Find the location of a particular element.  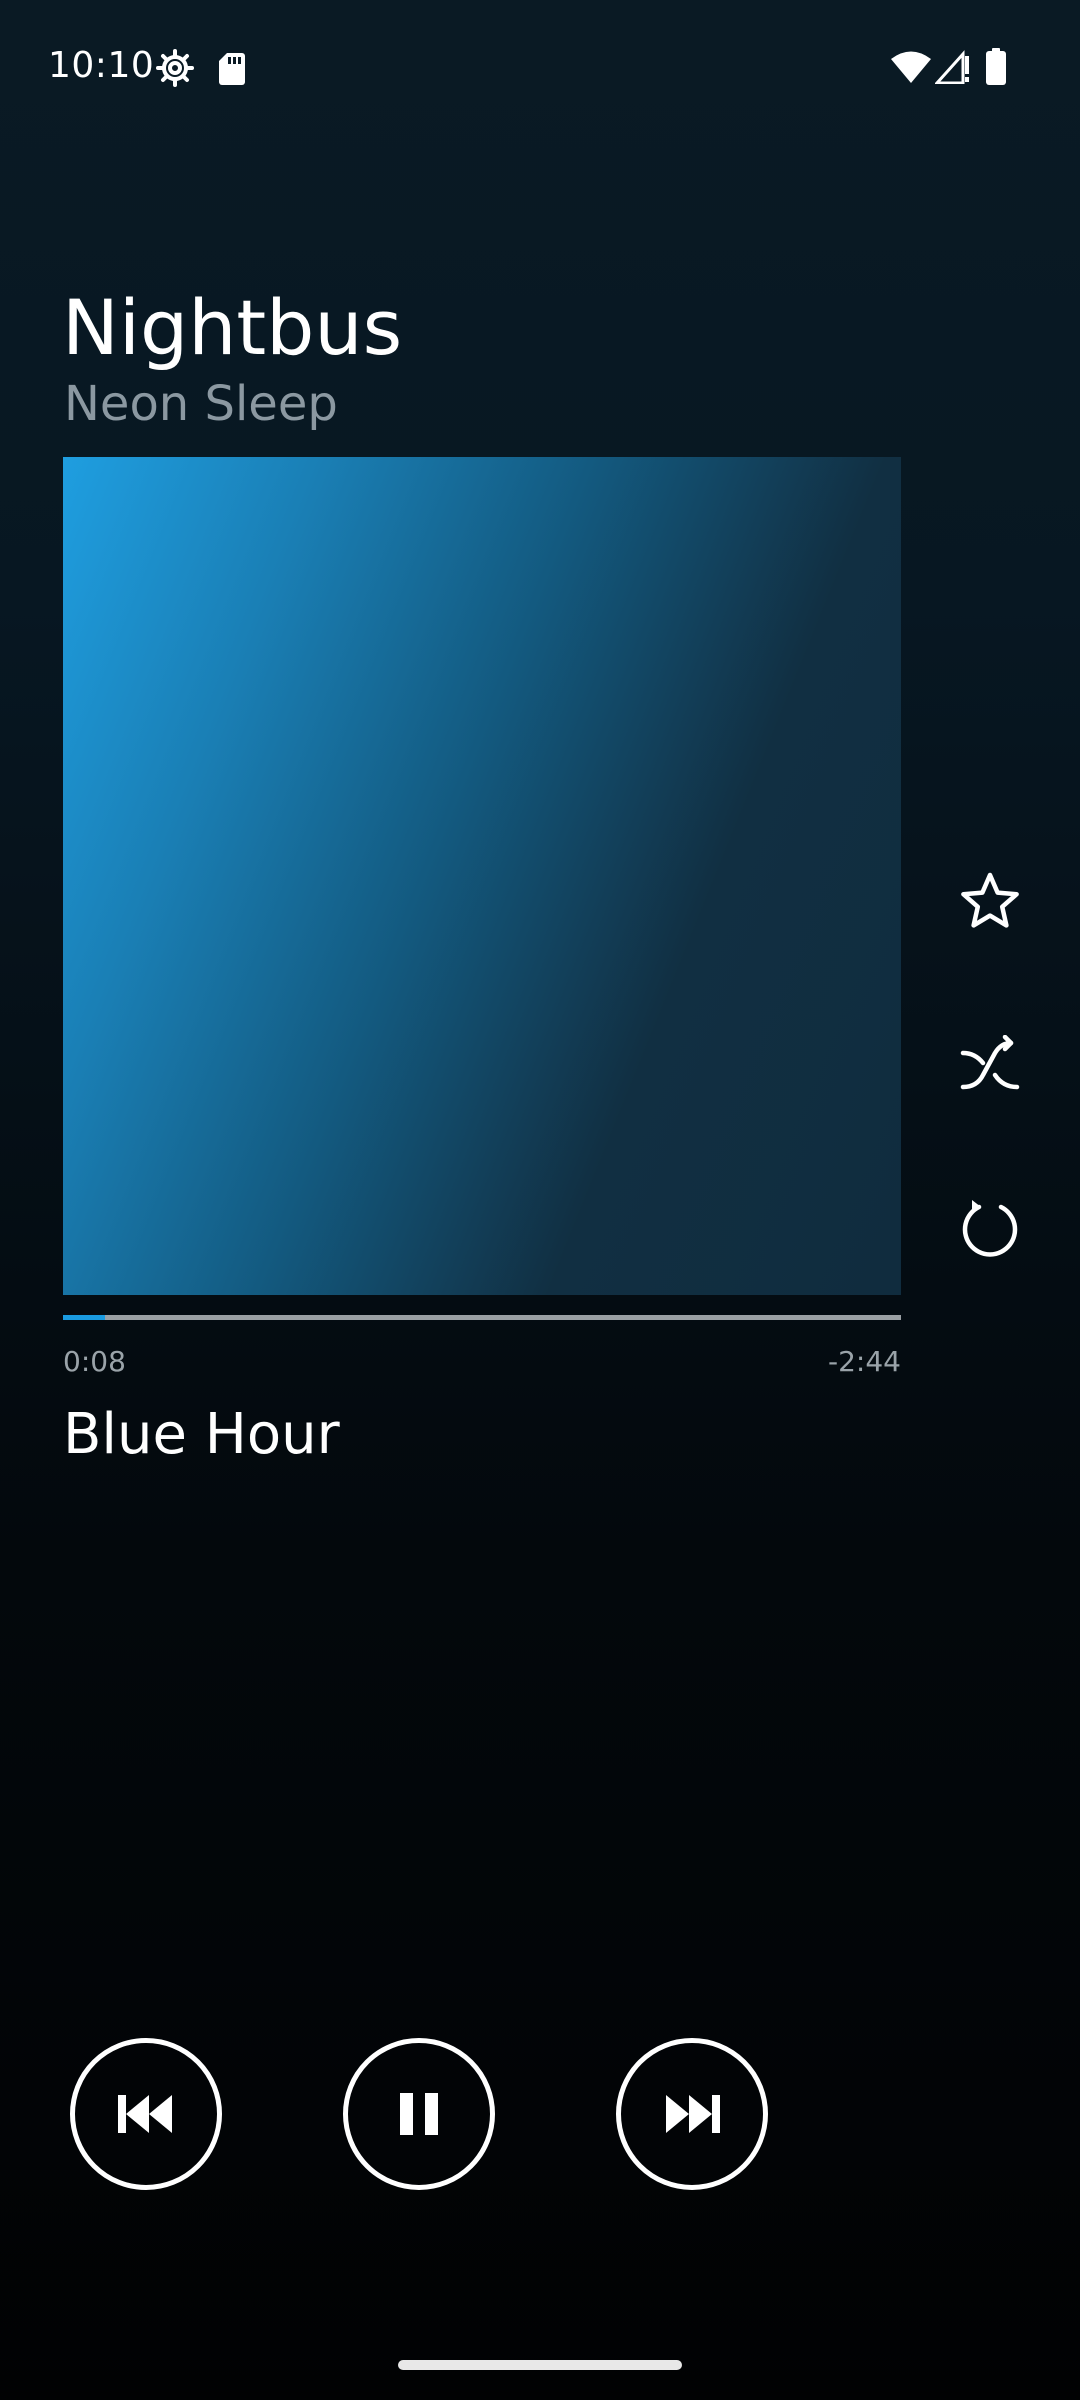

settings-gear-icon is located at coordinates (175, 68).